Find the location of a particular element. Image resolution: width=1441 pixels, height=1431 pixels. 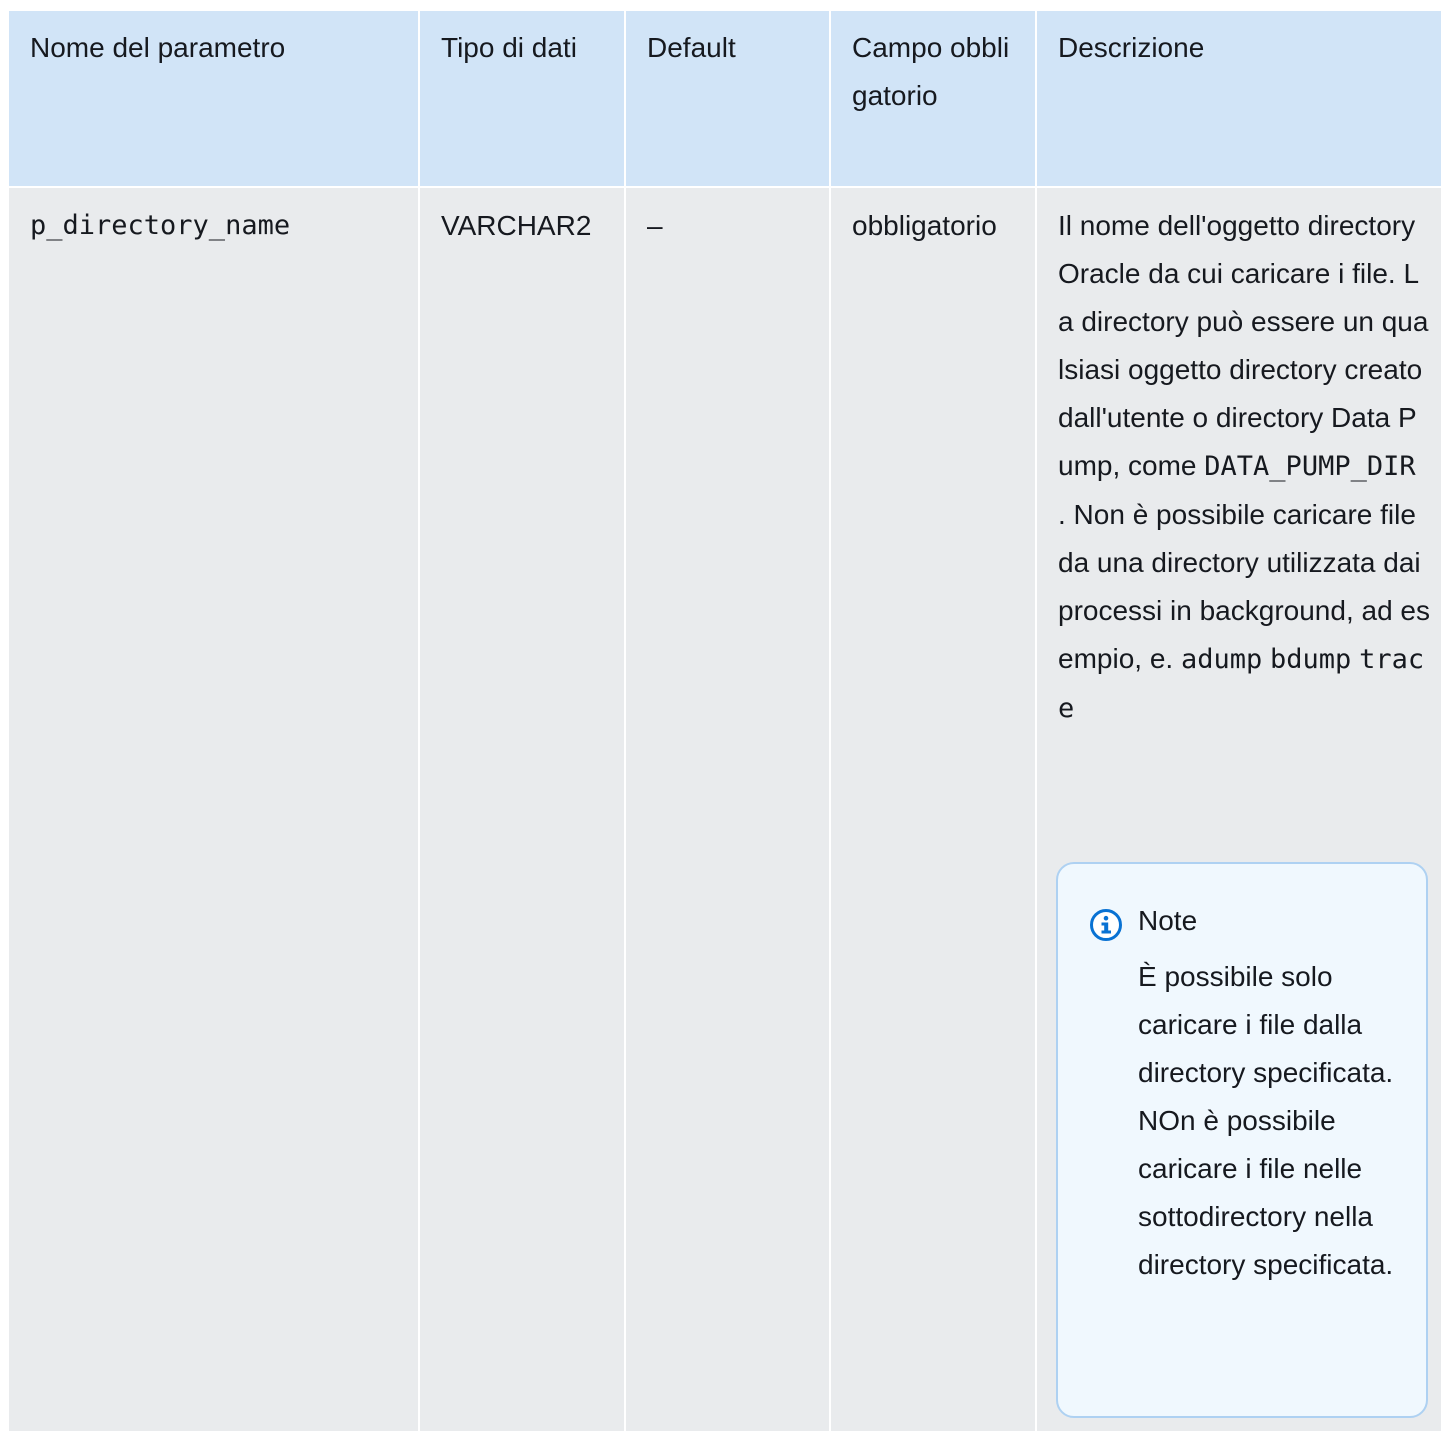

header-divider is located at coordinates (725, 187).